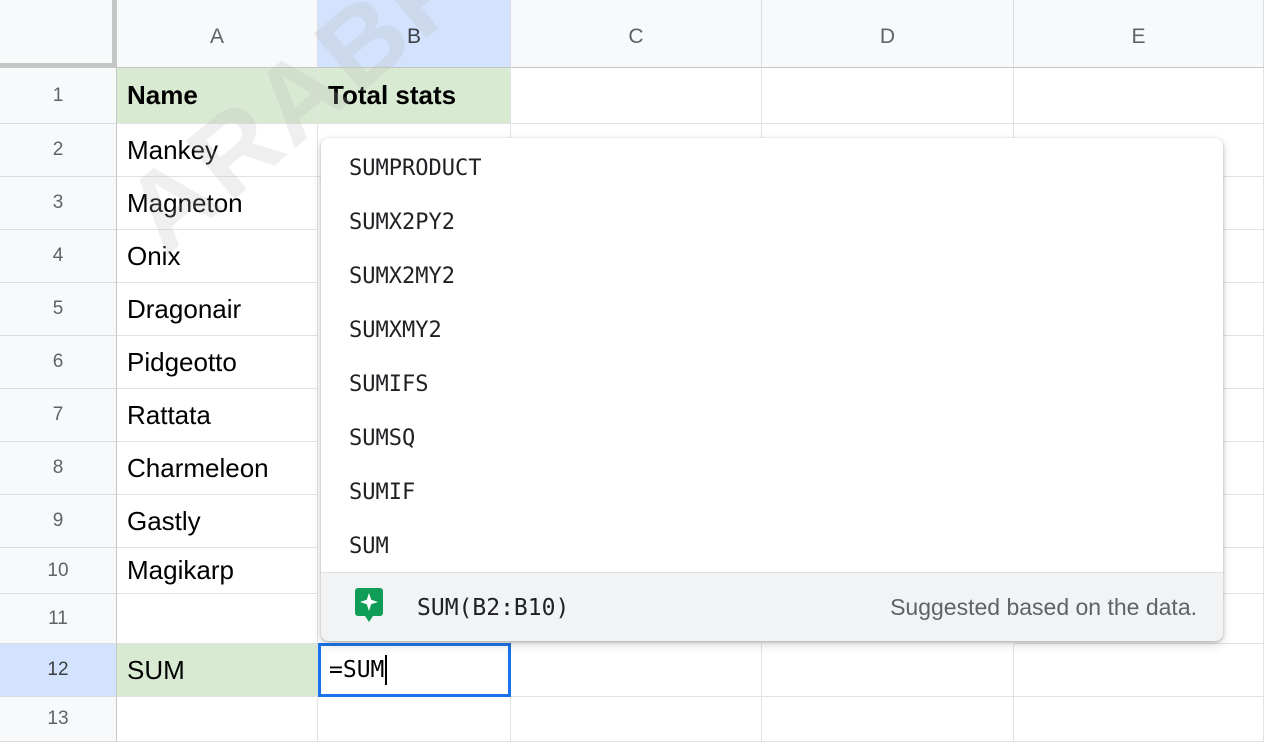 Image resolution: width=1264 pixels, height=742 pixels. Describe the element at coordinates (369, 605) in the screenshot. I see `sparkle-icon` at that location.